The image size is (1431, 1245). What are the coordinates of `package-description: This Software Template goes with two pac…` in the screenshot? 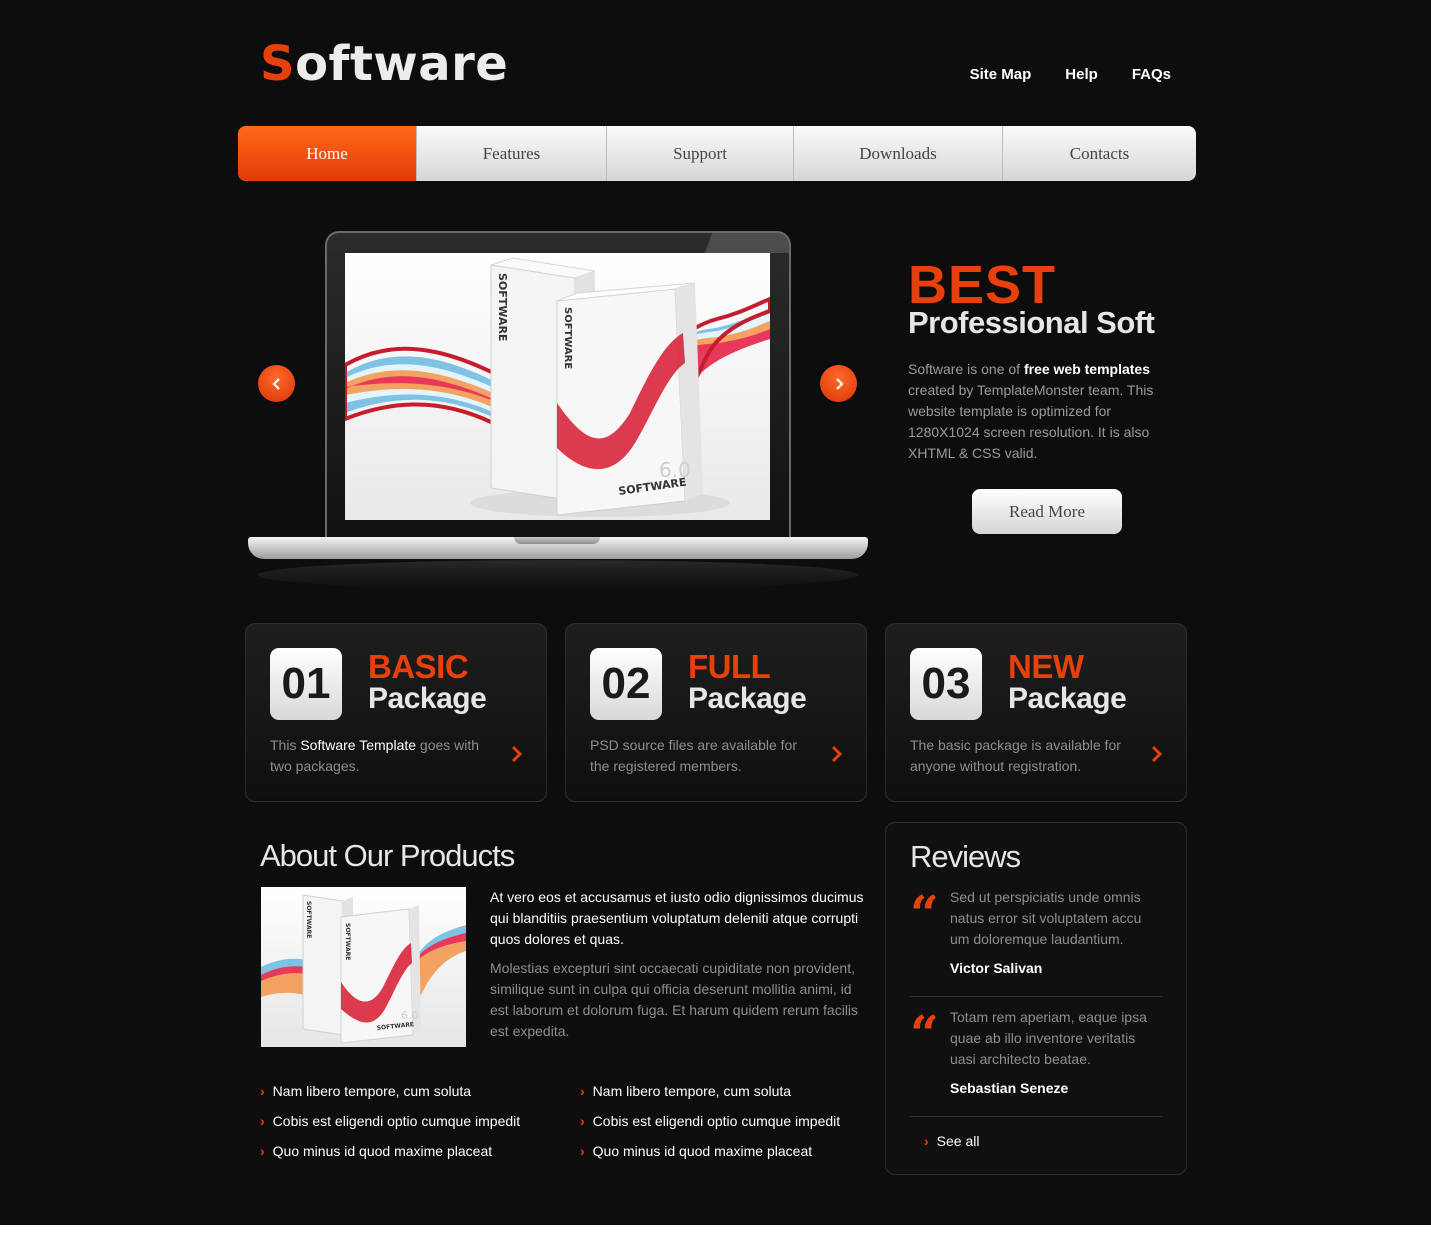 It's located at (375, 755).